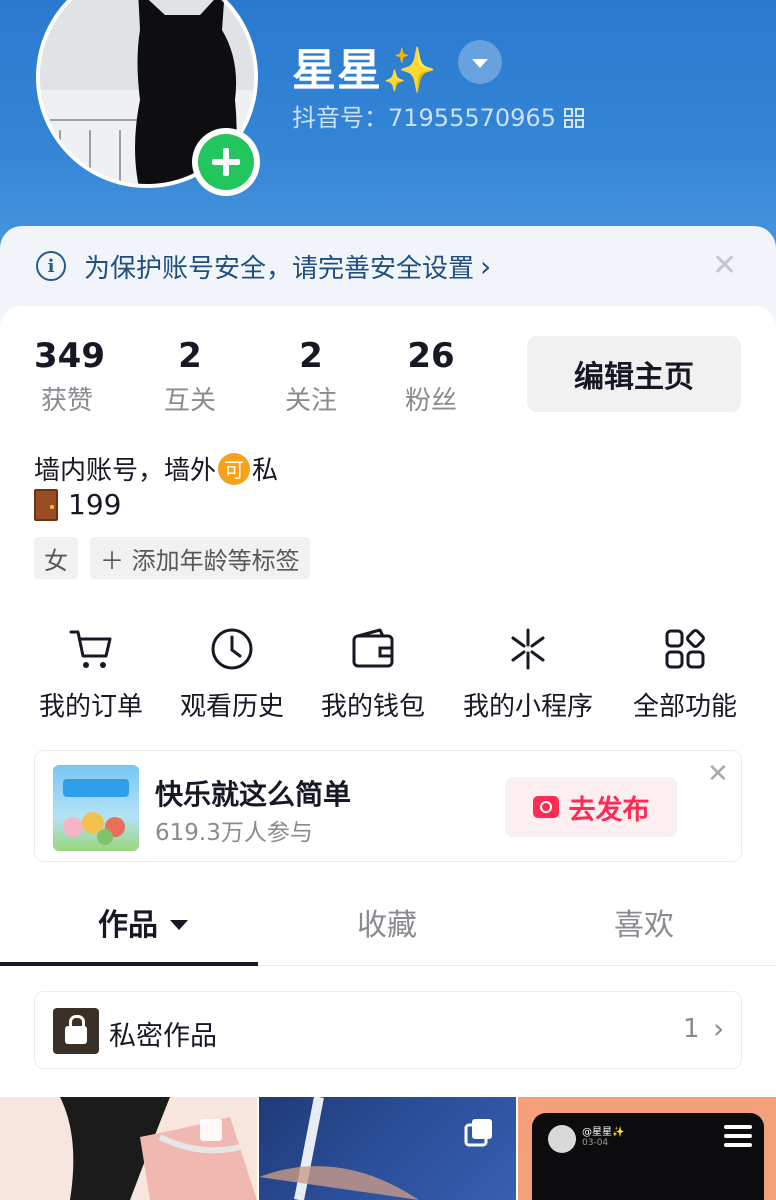 Image resolution: width=776 pixels, height=1200 pixels. Describe the element at coordinates (644, 925) in the screenshot. I see `tab-label: 喜欢` at that location.